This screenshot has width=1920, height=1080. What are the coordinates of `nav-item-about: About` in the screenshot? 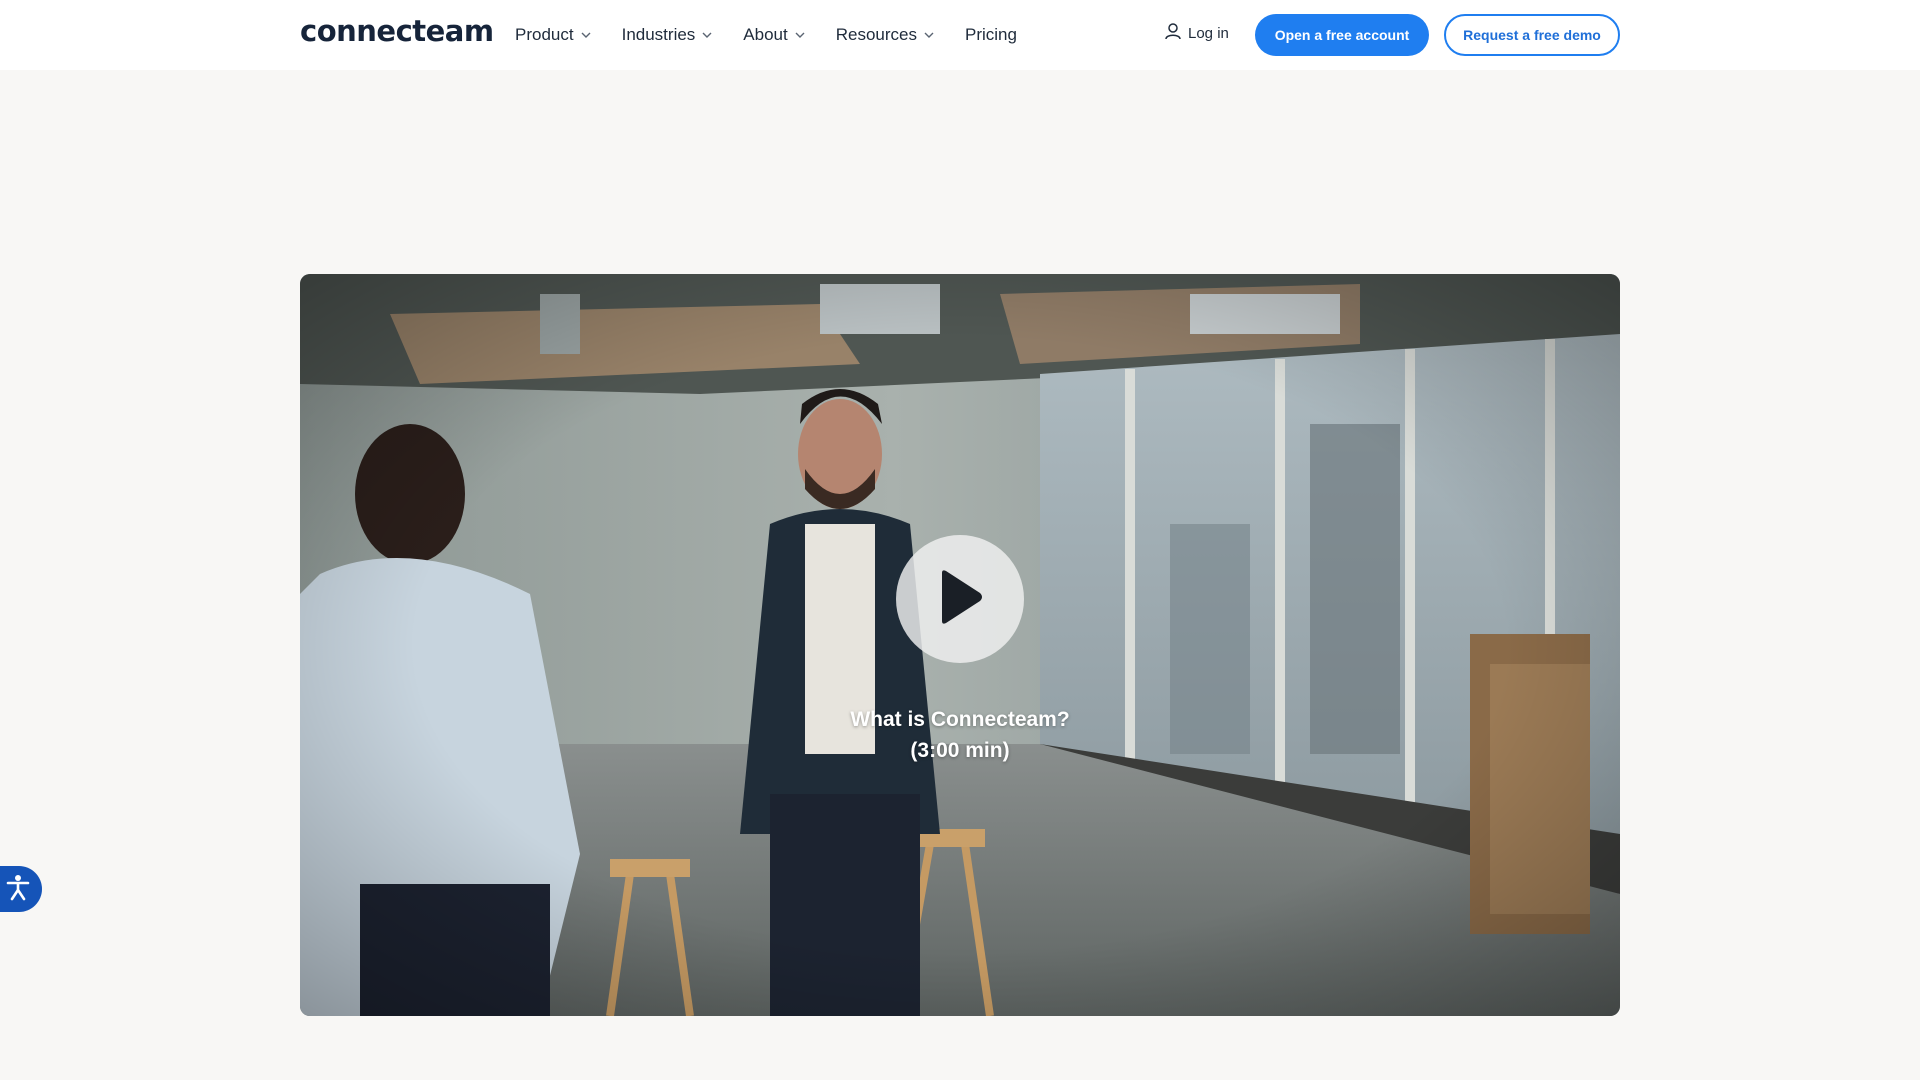 It's located at (774, 35).